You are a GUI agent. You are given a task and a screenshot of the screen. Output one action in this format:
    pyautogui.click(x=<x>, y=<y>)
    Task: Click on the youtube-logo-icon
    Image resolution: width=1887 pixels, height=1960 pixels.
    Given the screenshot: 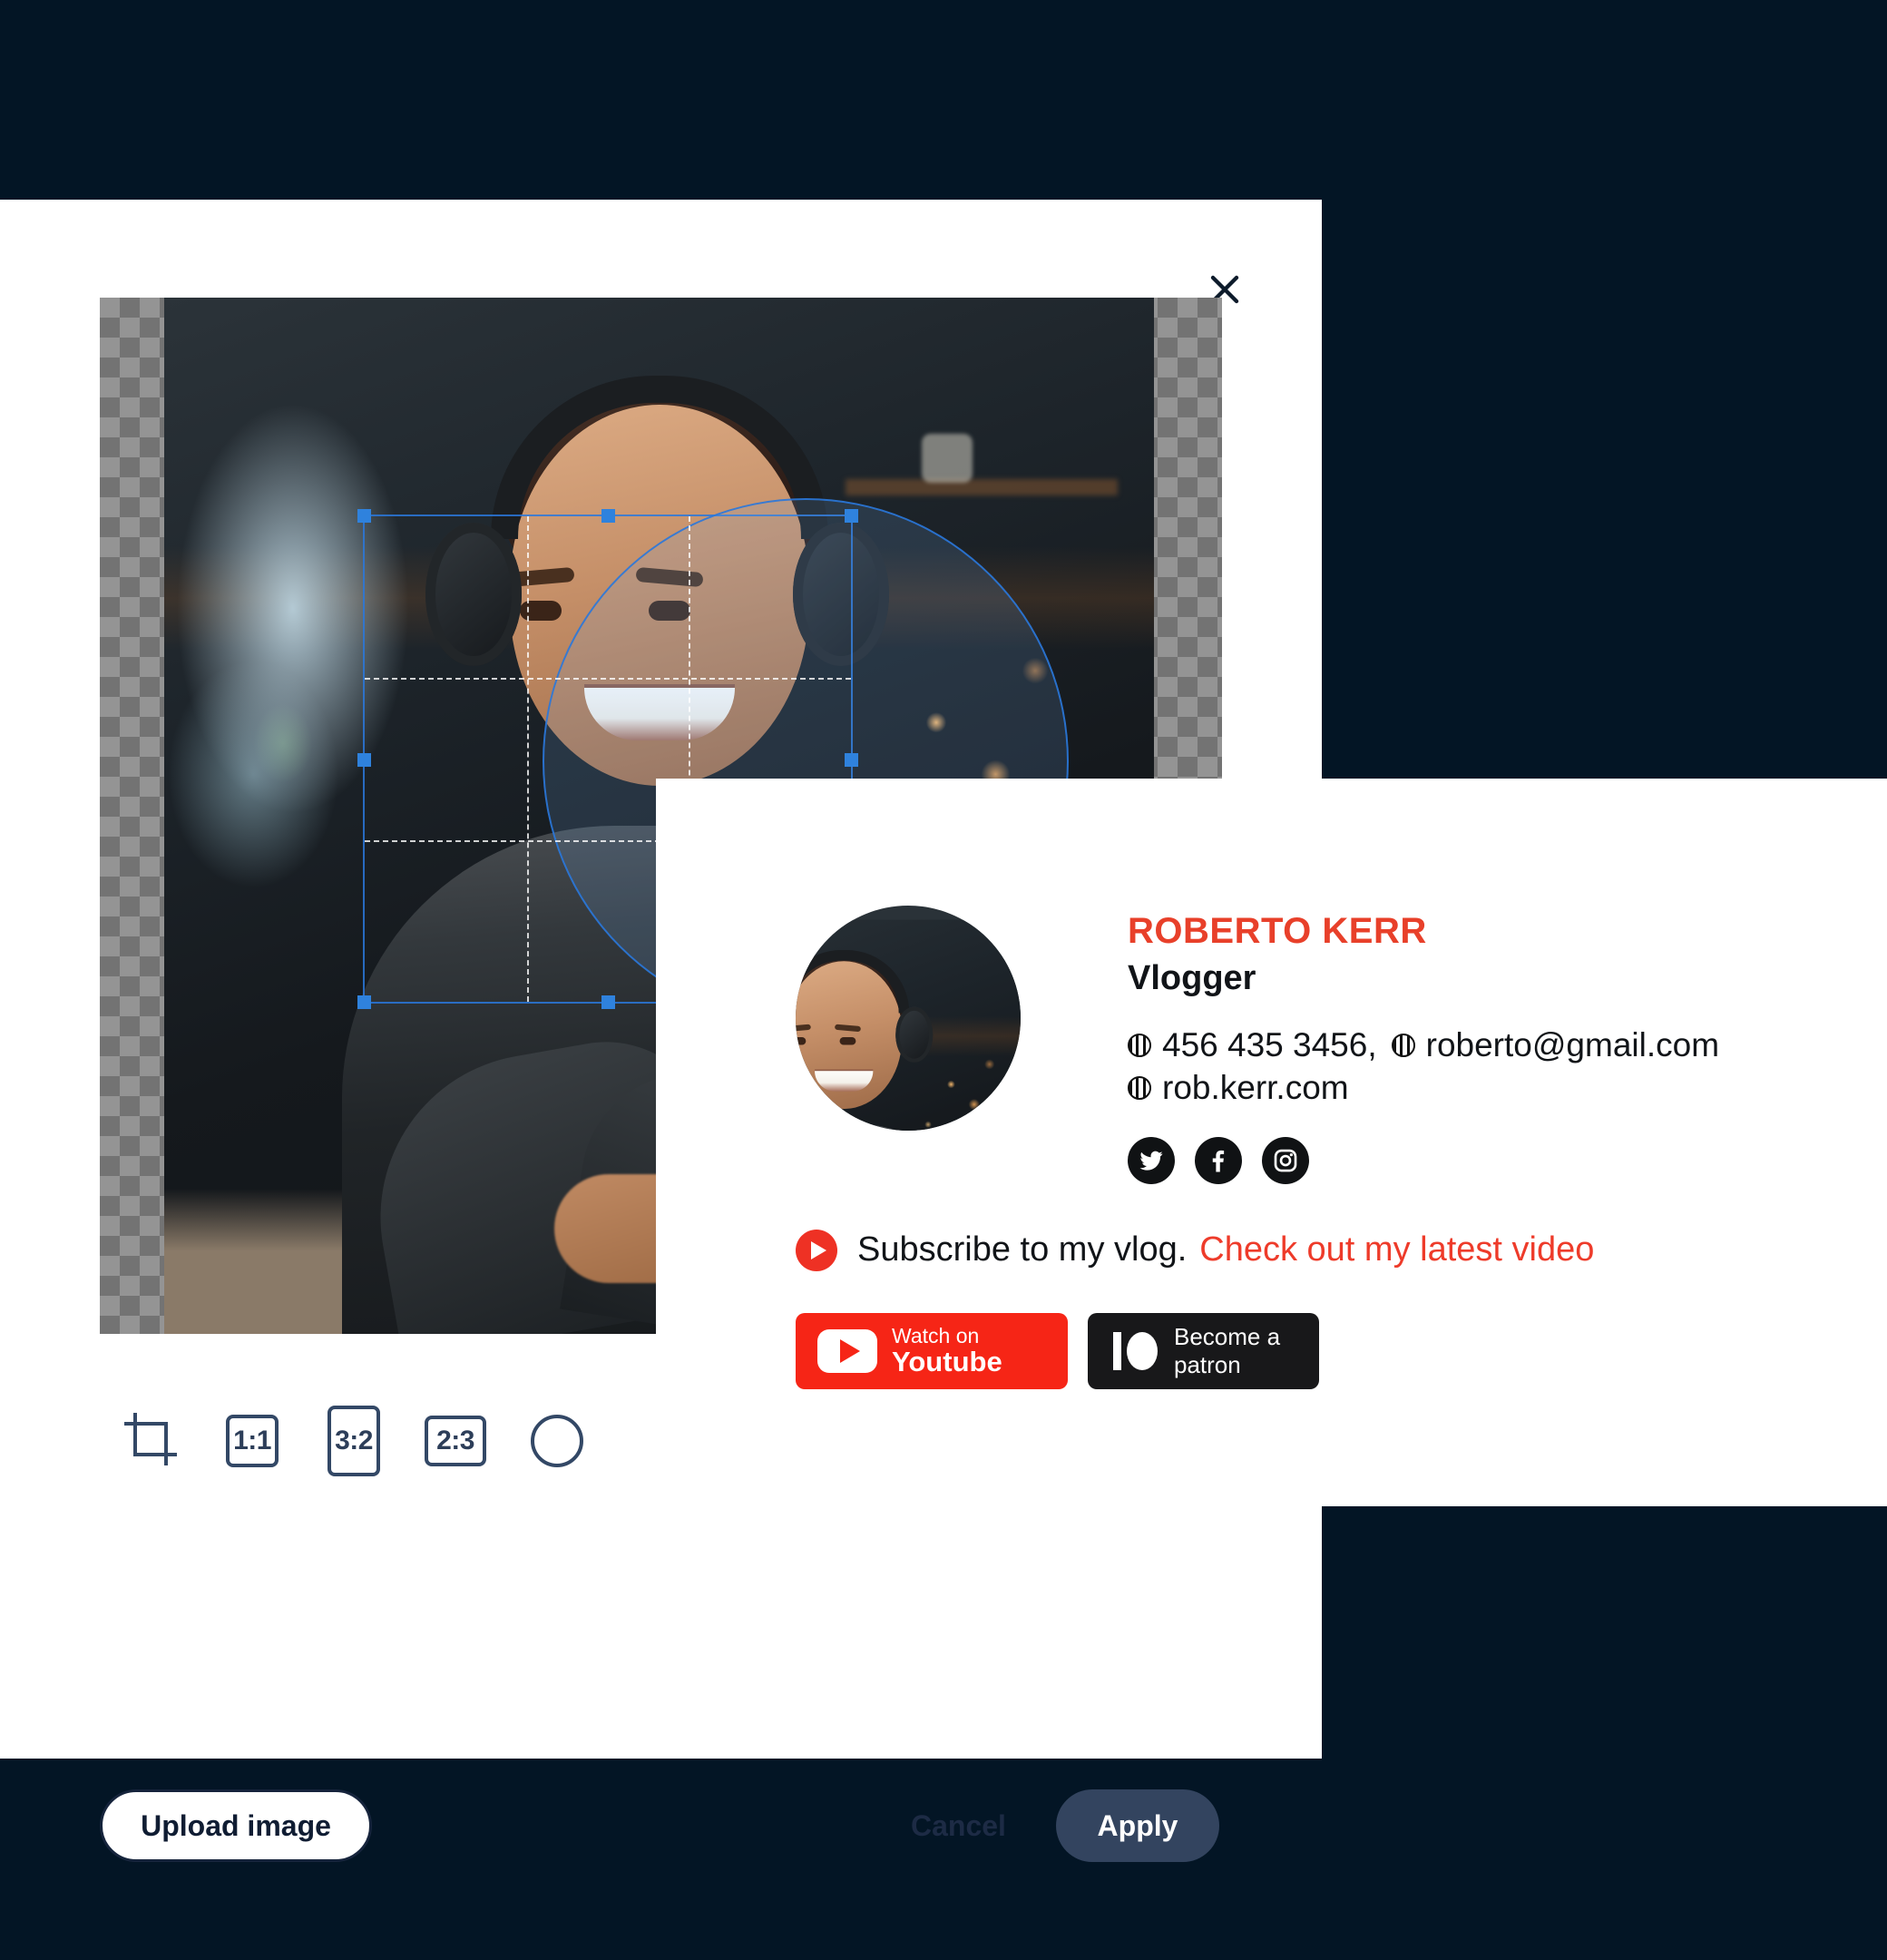 What is the action you would take?
    pyautogui.click(x=847, y=1350)
    